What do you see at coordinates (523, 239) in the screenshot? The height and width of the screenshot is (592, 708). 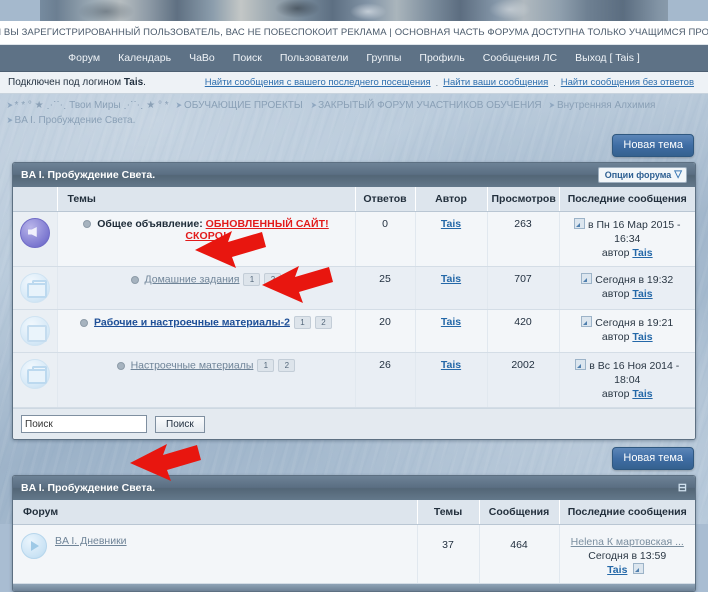 I see `topic-views: 263` at bounding box center [523, 239].